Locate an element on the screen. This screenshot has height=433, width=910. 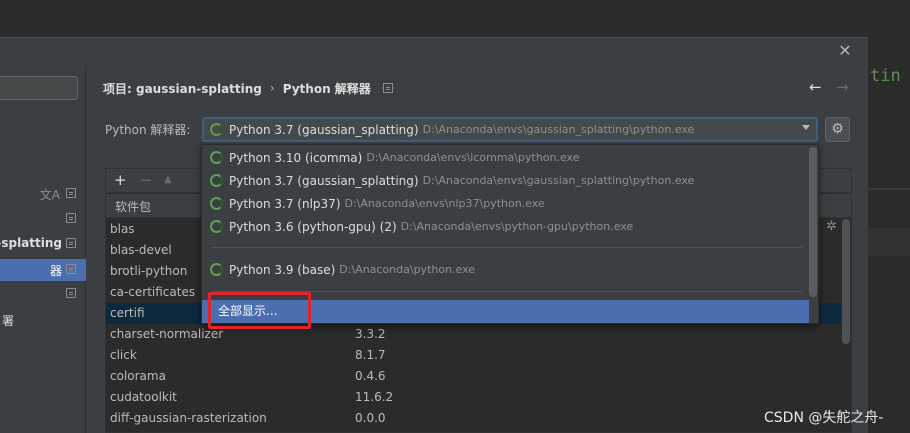
column-header-package: 软件包 is located at coordinates (133, 206).